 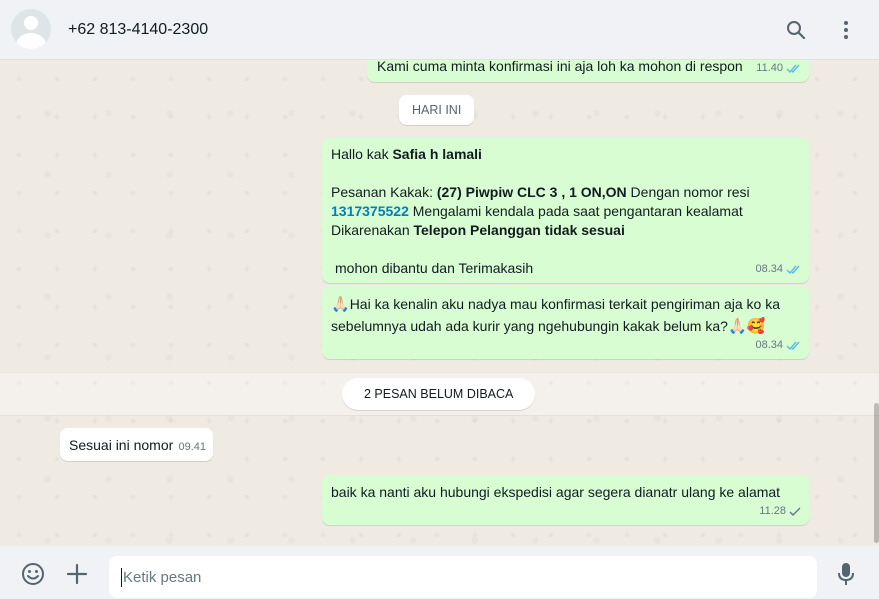 What do you see at coordinates (846, 30) in the screenshot?
I see `menu-dots-icon` at bounding box center [846, 30].